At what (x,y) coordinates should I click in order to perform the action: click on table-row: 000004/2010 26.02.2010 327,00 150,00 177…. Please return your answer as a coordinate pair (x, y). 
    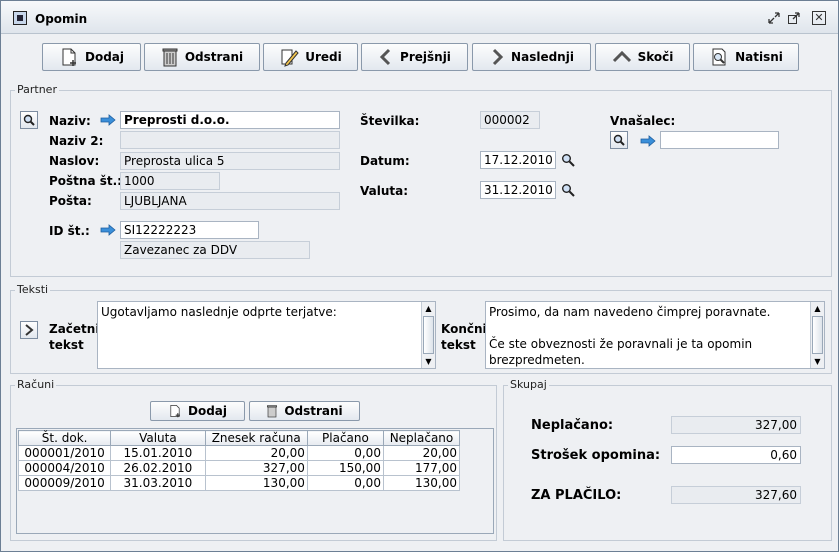
    Looking at the image, I should click on (239, 468).